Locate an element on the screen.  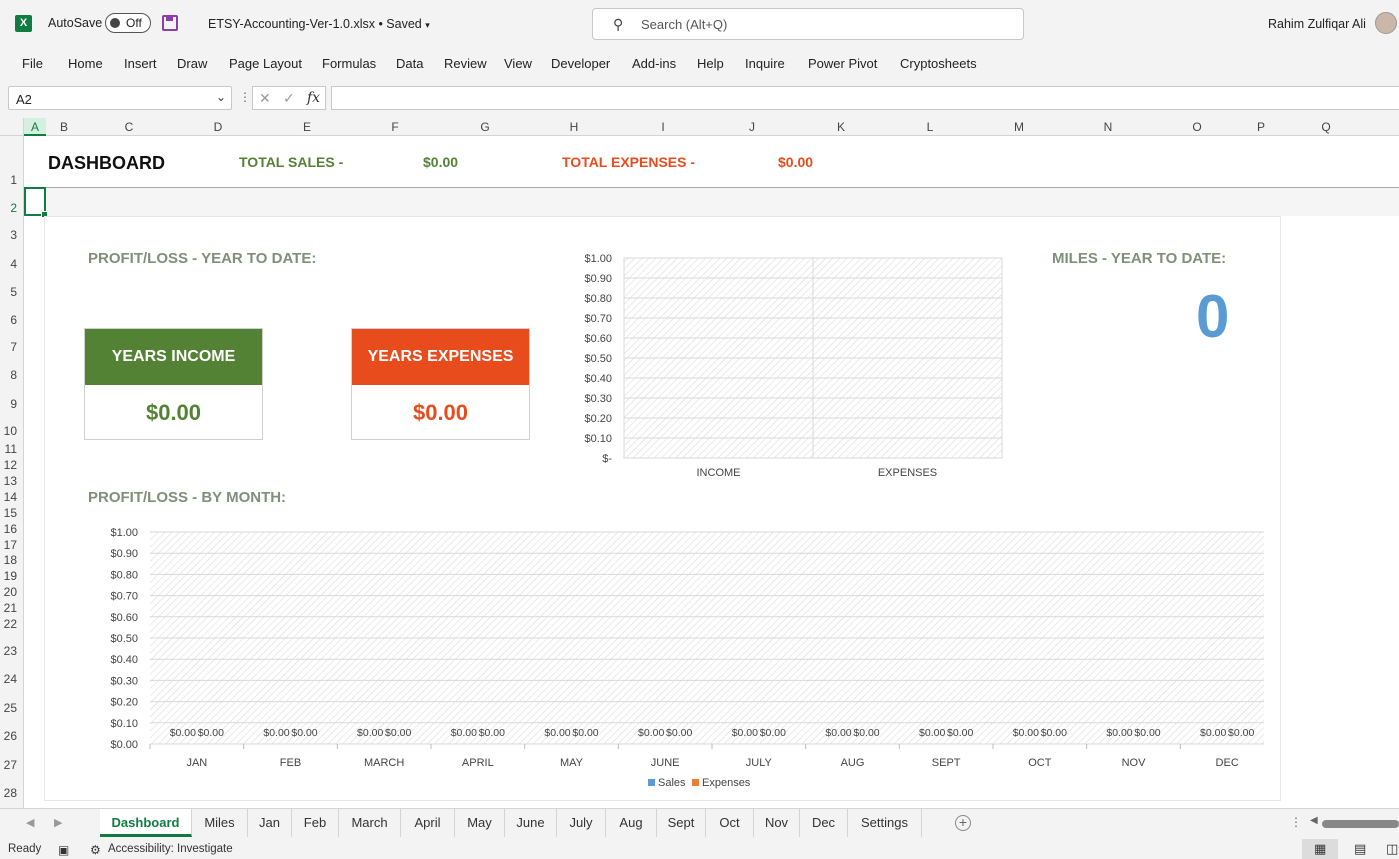
user-name: Rahim Zulfiqar Ali is located at coordinates (1317, 24).